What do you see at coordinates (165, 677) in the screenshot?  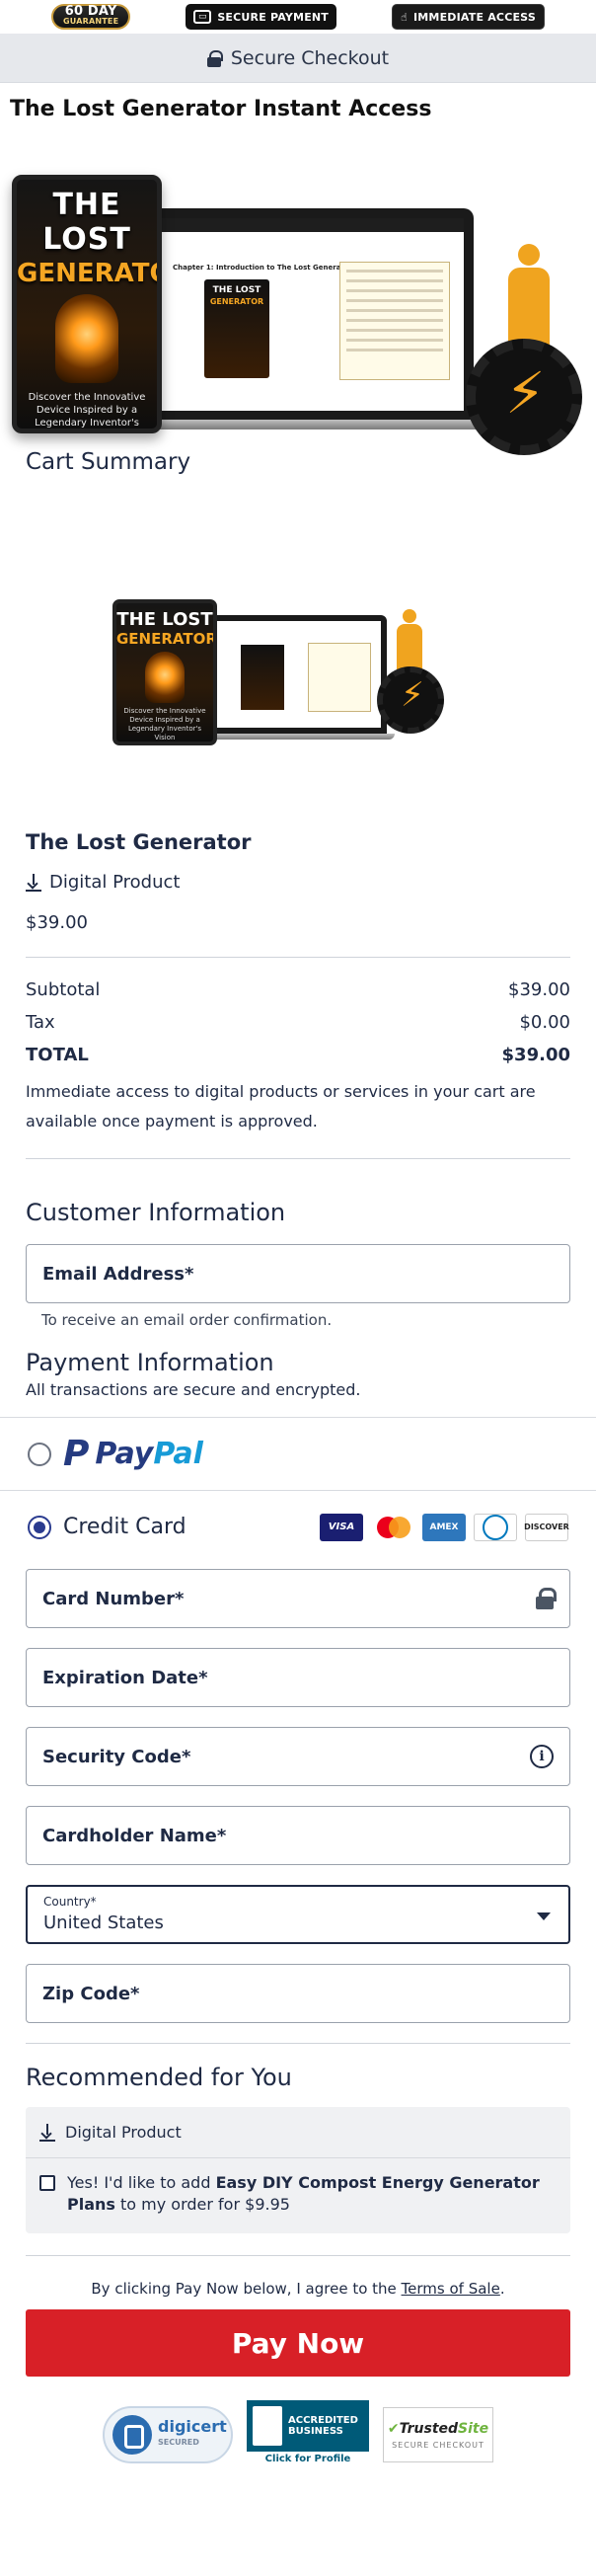 I see `cart-lightbulb-image` at bounding box center [165, 677].